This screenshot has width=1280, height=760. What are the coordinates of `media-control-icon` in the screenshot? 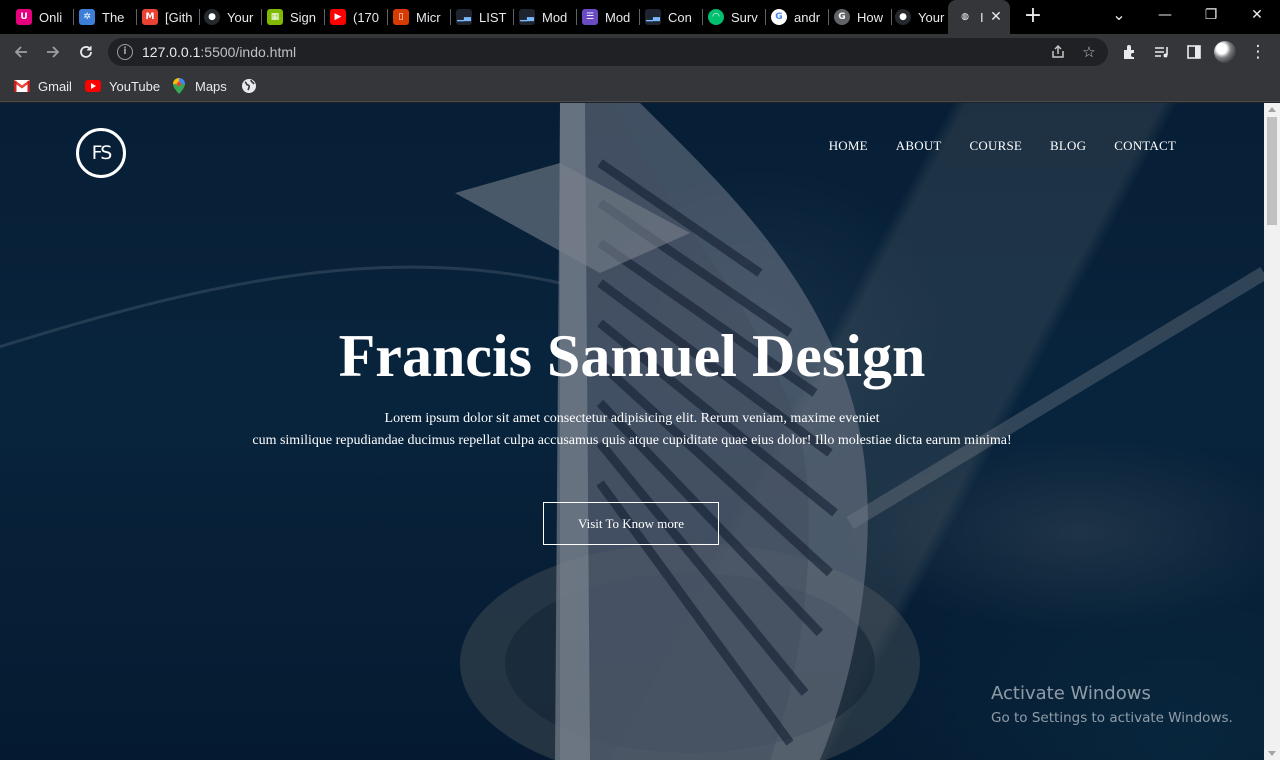 It's located at (1162, 52).